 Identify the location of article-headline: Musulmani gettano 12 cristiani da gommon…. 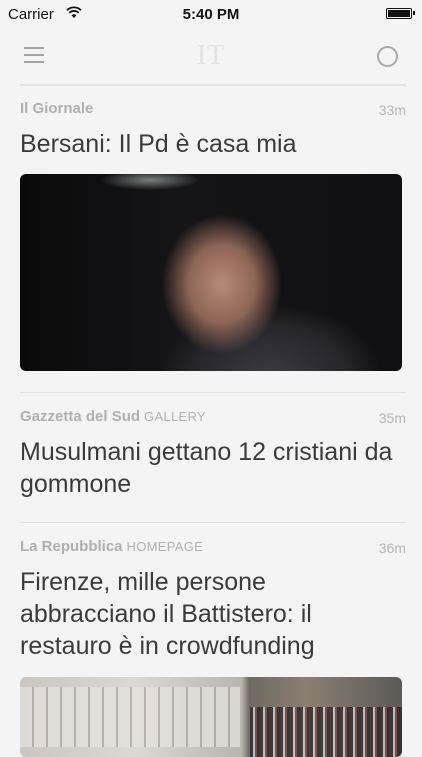
(213, 468).